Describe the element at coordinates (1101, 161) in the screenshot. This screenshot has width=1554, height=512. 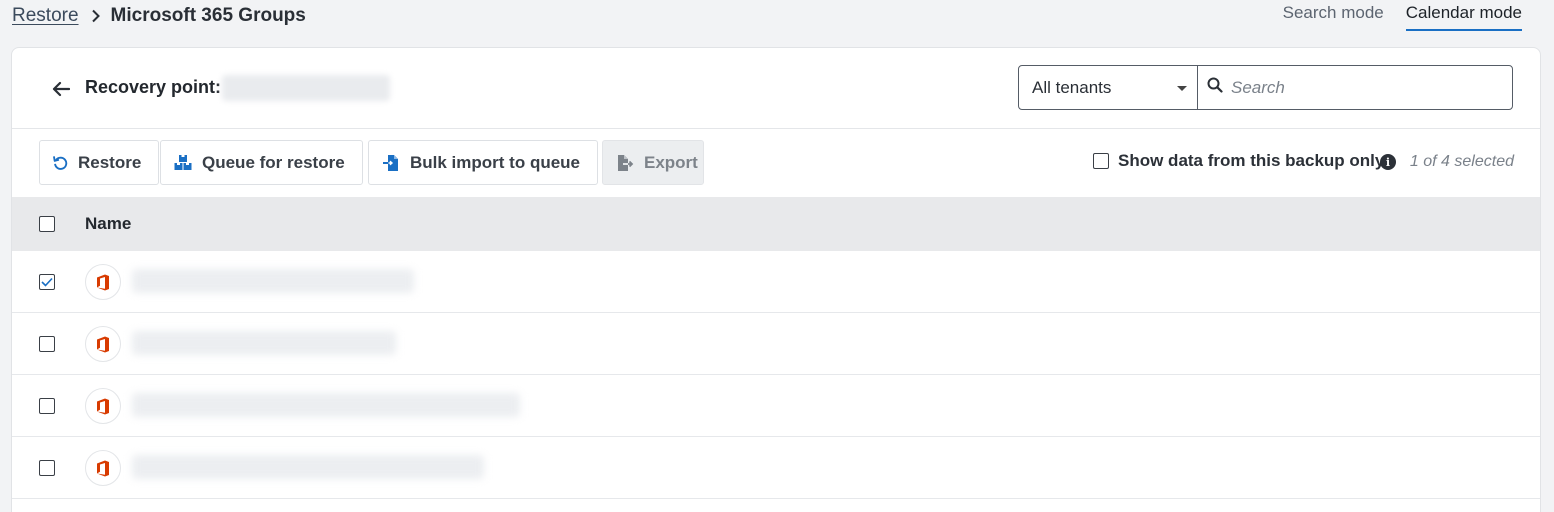
I see `show-data-checkbox` at that location.